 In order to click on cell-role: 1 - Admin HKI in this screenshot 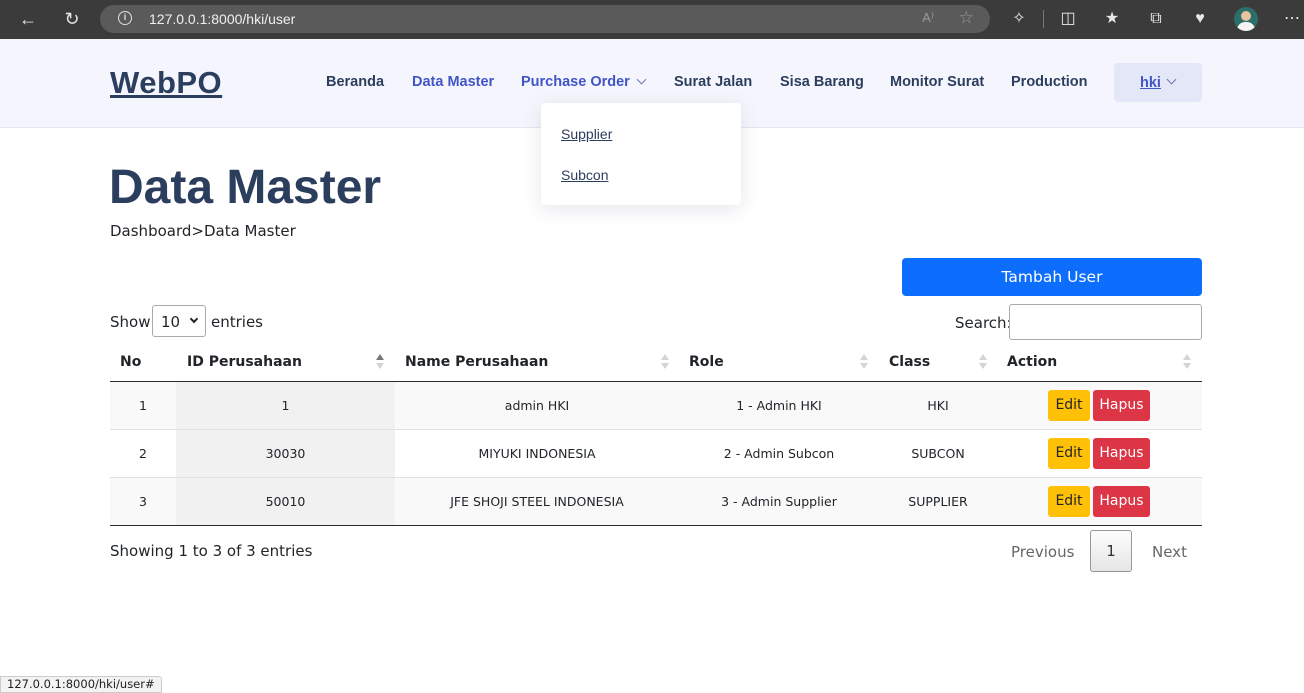, I will do `click(779, 405)`.